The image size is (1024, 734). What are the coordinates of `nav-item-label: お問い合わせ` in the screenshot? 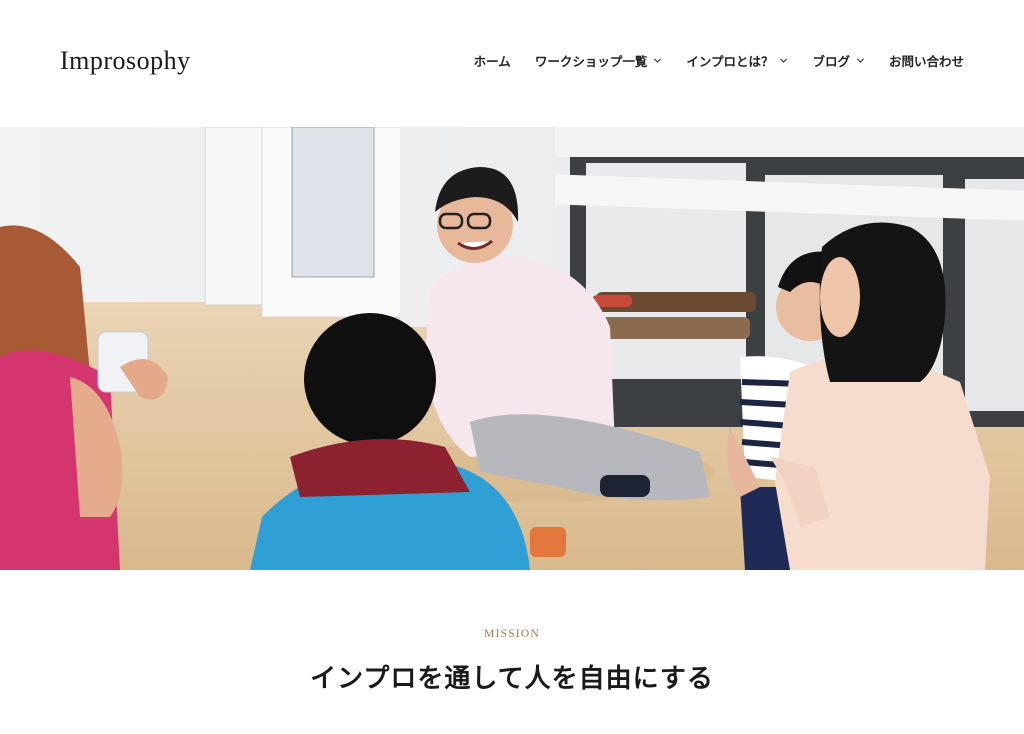 It's located at (926, 61).